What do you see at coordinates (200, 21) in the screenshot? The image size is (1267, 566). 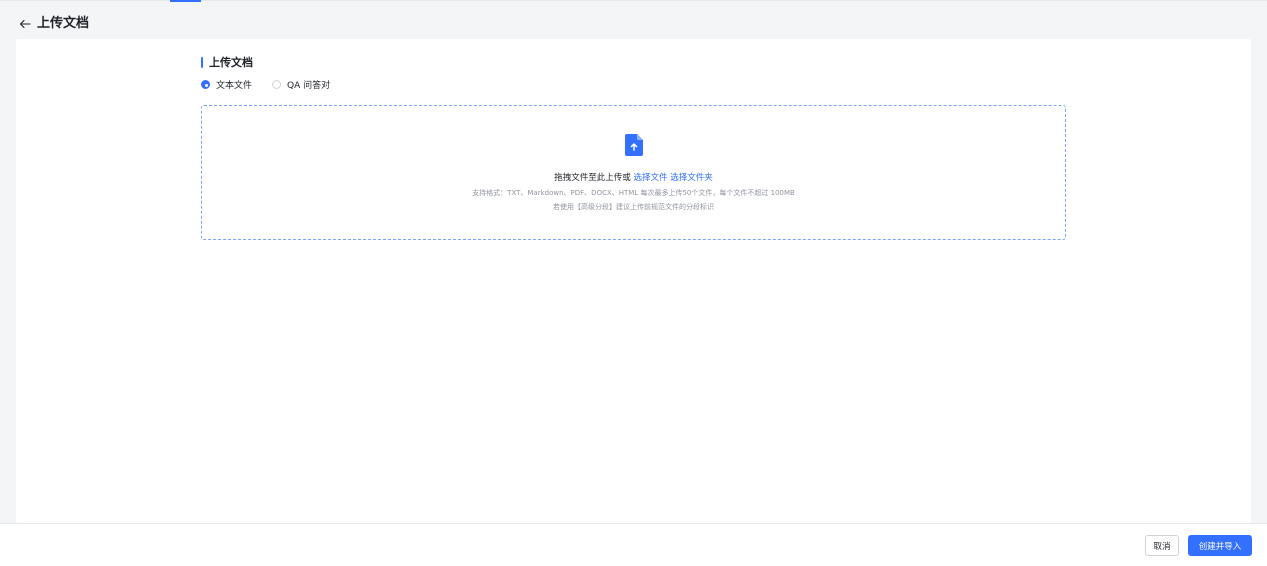 I see `page-header: 上传文档` at bounding box center [200, 21].